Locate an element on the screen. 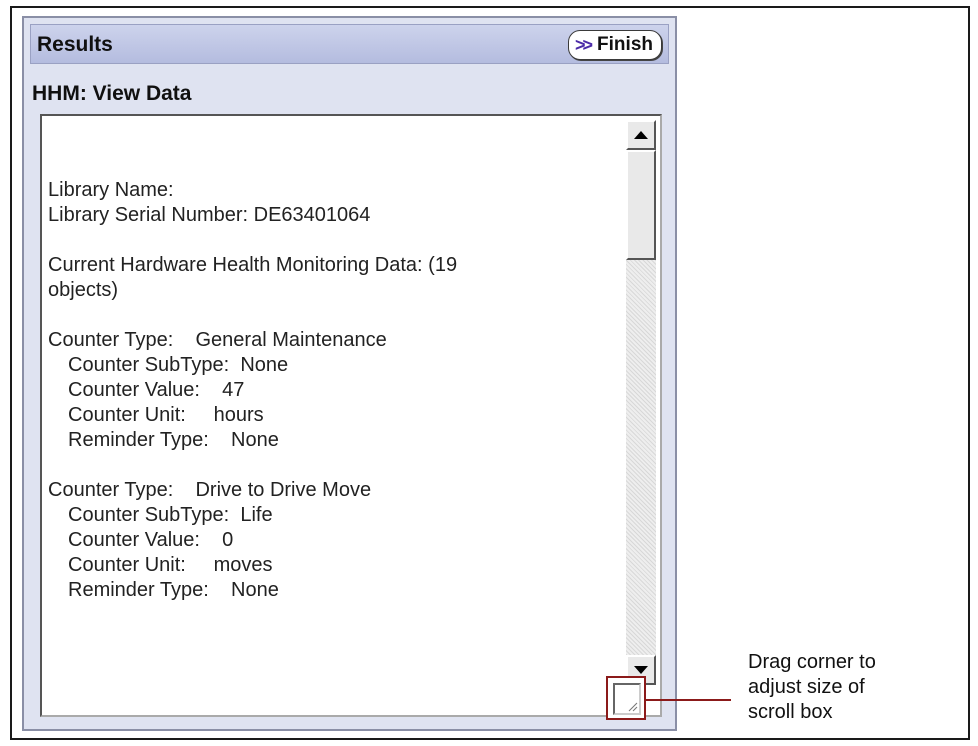 This screenshot has width=978, height=746. resize-grip-icon is located at coordinates (633, 707).